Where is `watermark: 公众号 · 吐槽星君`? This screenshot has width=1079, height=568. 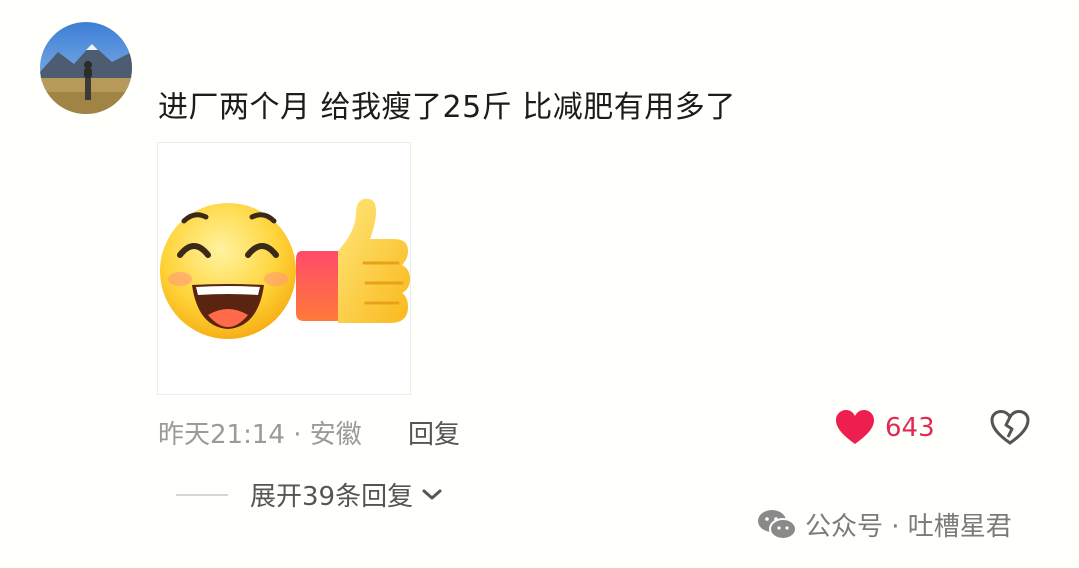 watermark: 公众号 · 吐槽星君 is located at coordinates (884, 524).